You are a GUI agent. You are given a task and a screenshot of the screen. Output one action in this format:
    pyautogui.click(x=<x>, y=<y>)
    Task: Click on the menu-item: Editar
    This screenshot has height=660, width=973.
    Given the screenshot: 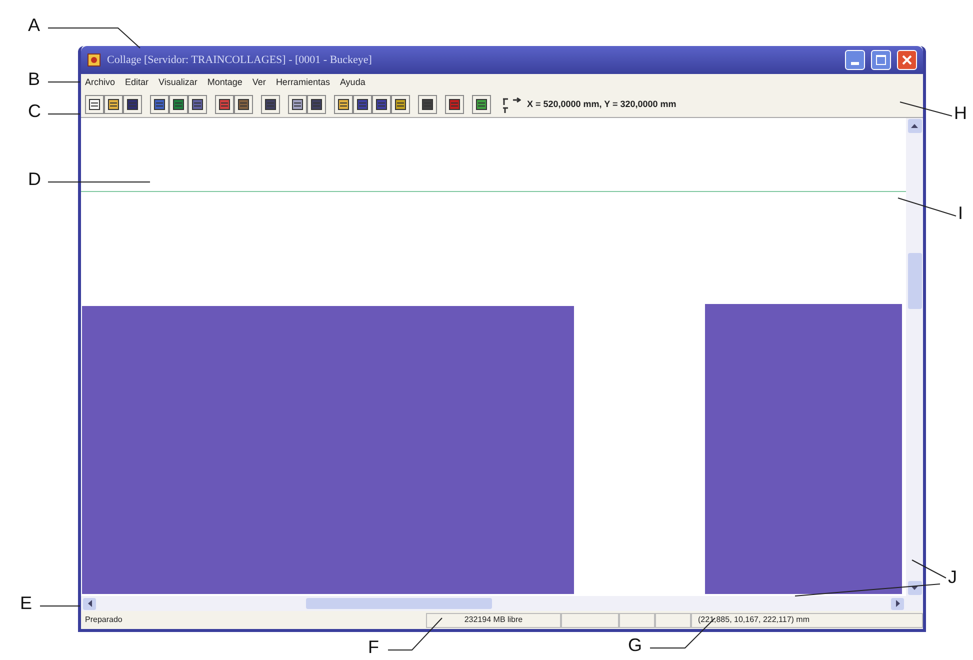 What is the action you would take?
    pyautogui.click(x=137, y=83)
    